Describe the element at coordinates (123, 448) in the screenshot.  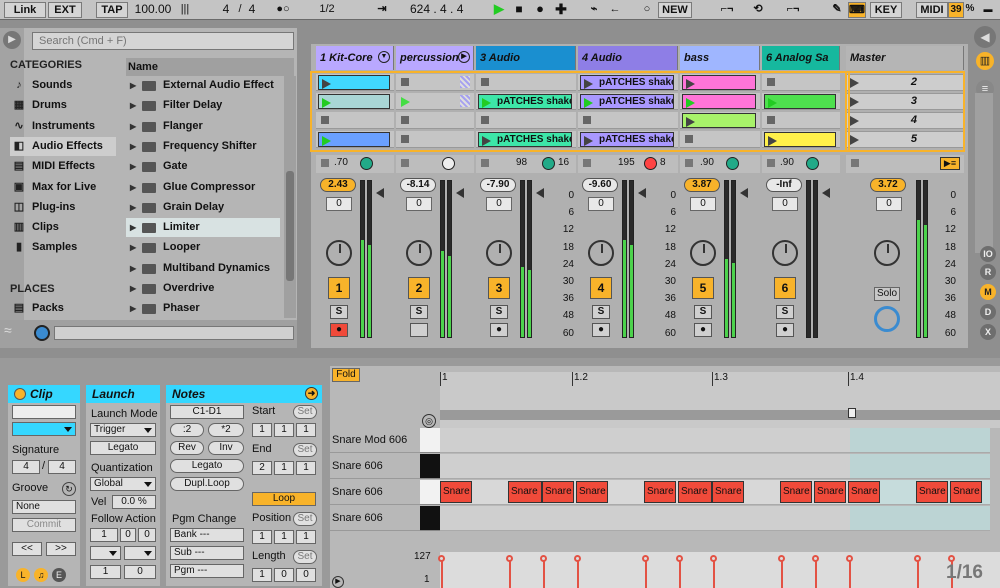
I see `launch-legato-button: Legato` at that location.